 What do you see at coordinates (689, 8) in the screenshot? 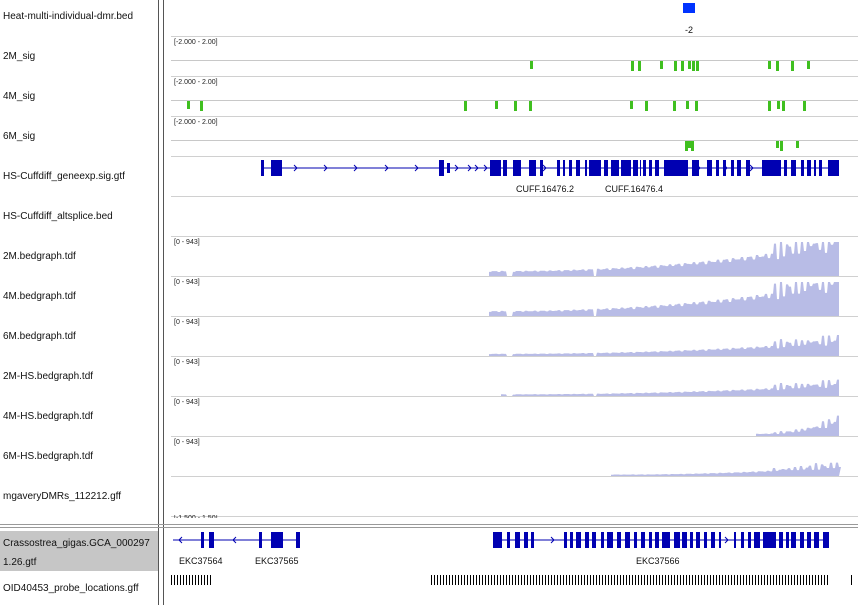
I see `dmr-feature` at bounding box center [689, 8].